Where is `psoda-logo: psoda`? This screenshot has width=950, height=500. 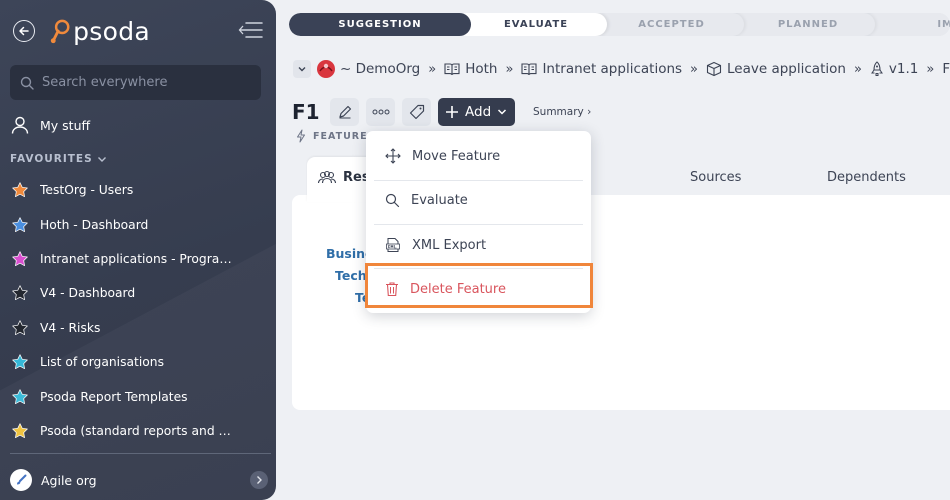
psoda-logo: psoda is located at coordinates (100, 31).